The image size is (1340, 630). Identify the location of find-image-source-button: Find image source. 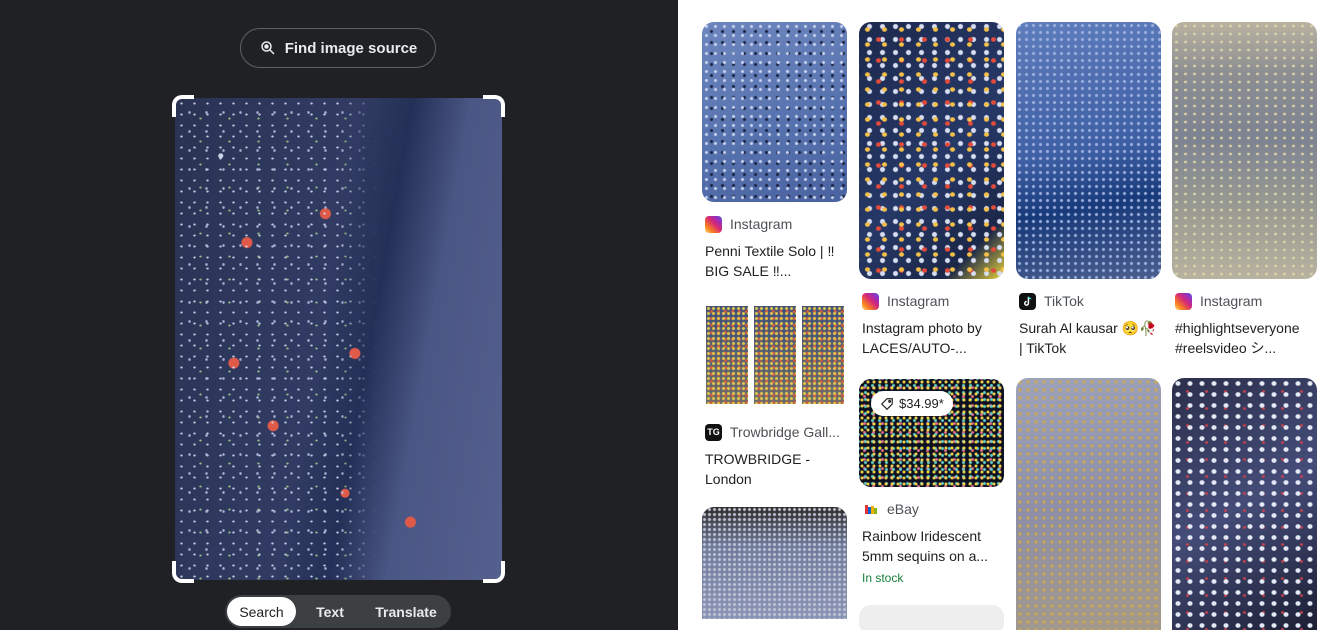
(338, 48).